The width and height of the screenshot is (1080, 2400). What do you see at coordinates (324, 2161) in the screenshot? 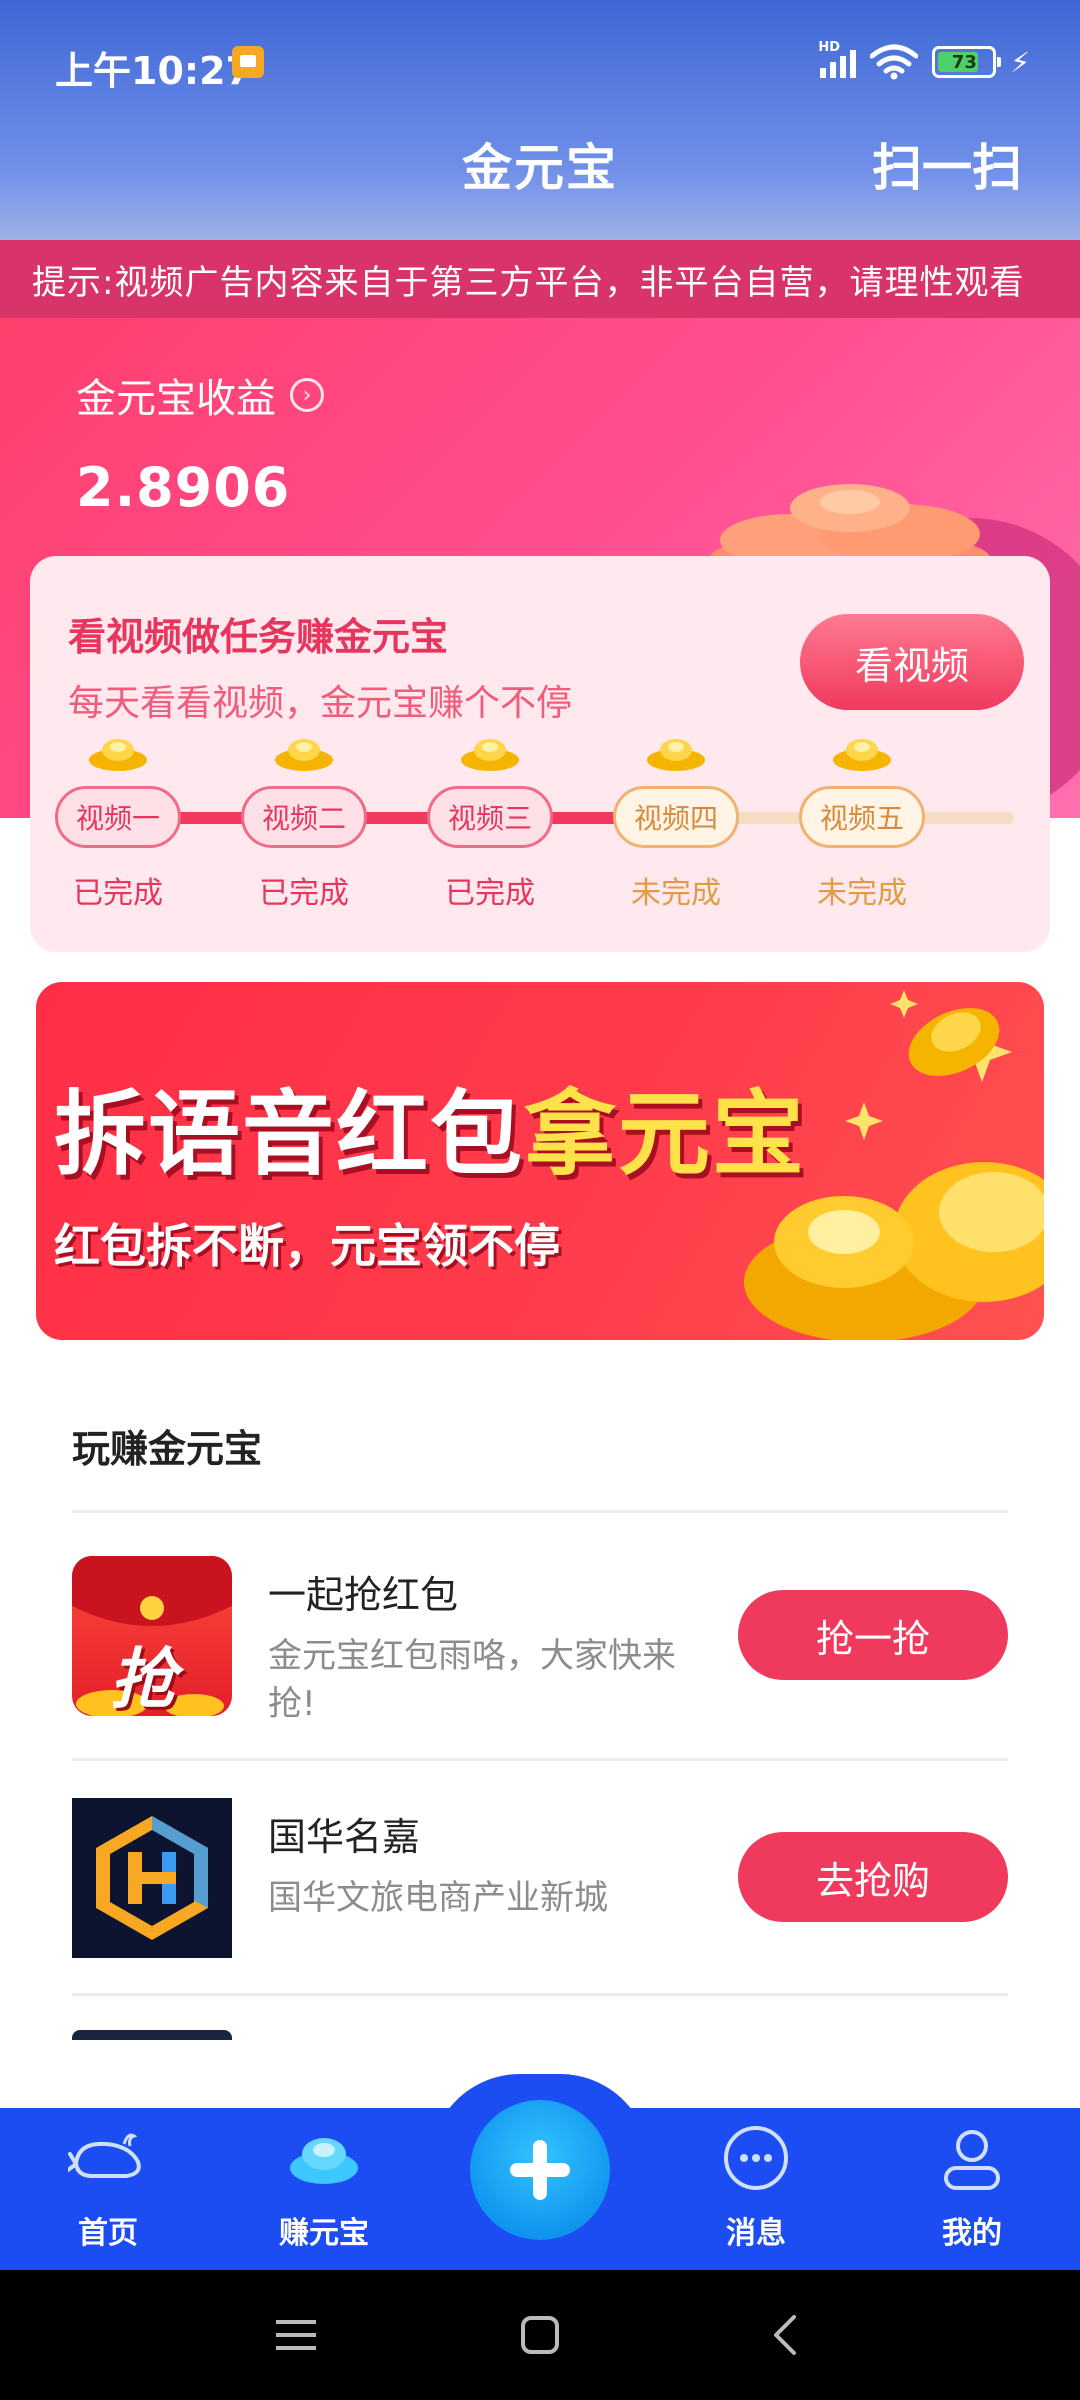
I see `ingot-icon` at bounding box center [324, 2161].